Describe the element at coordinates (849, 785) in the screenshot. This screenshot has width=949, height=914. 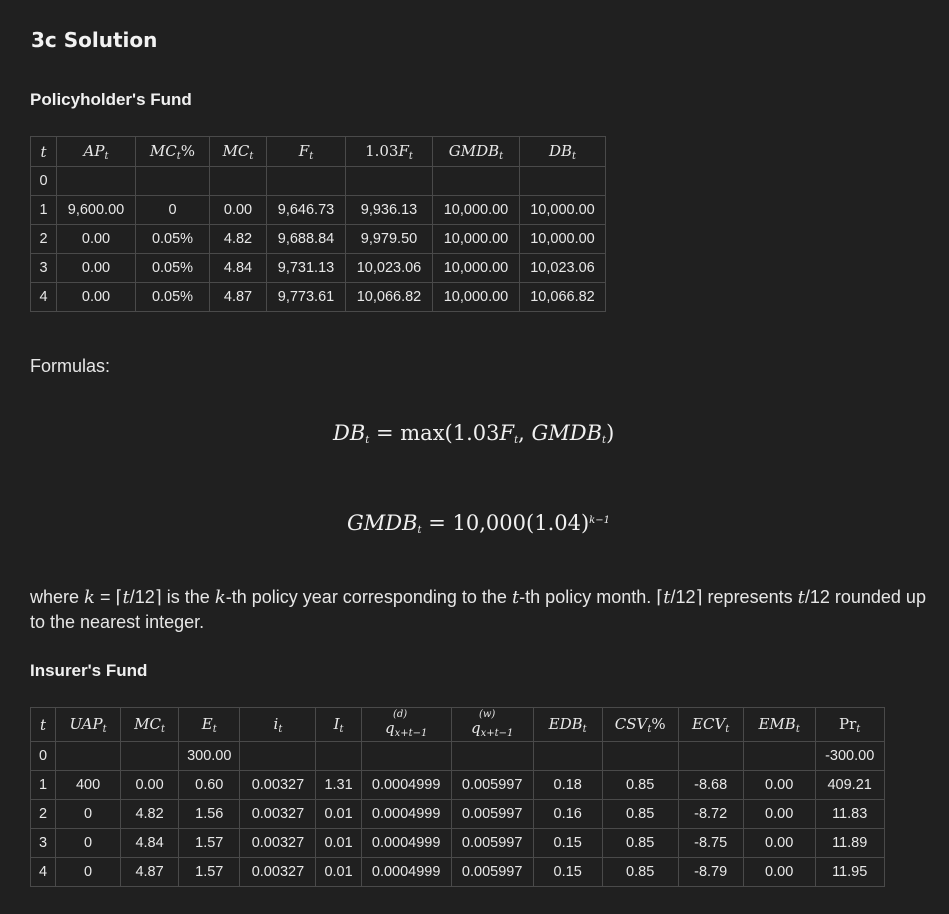
I see `table-cell: 409.21` at that location.